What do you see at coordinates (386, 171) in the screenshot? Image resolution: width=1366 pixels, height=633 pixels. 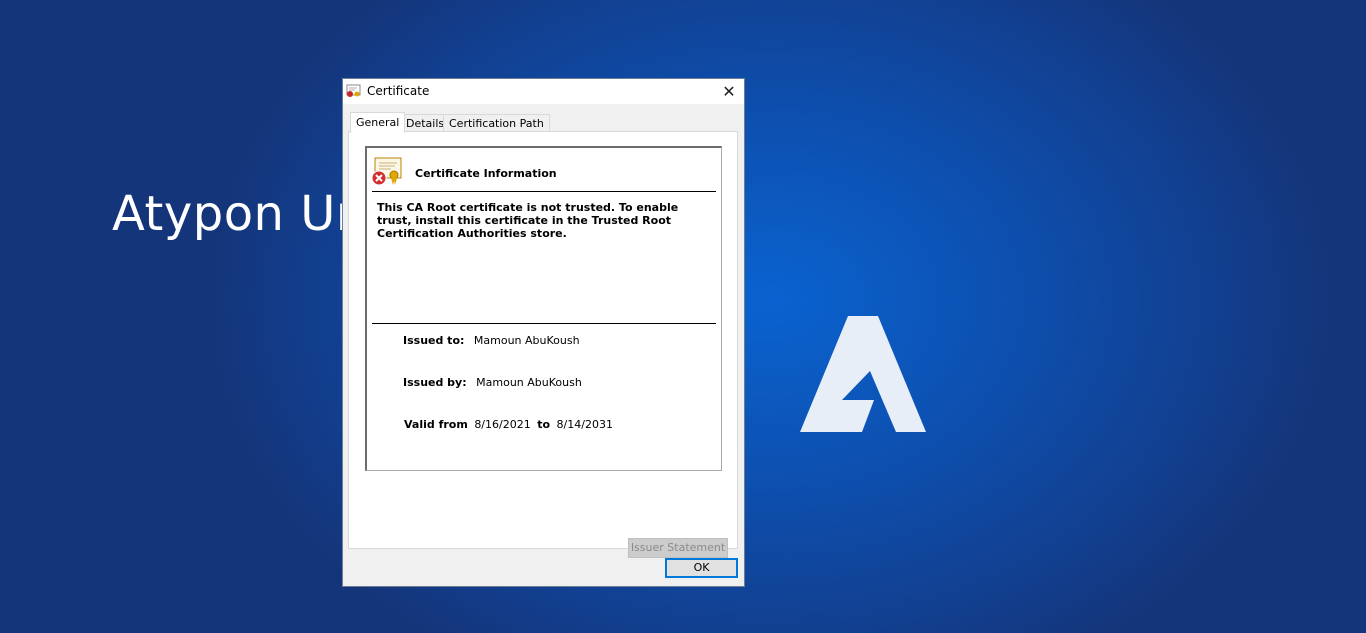 I see `certificate-error-icon` at bounding box center [386, 171].